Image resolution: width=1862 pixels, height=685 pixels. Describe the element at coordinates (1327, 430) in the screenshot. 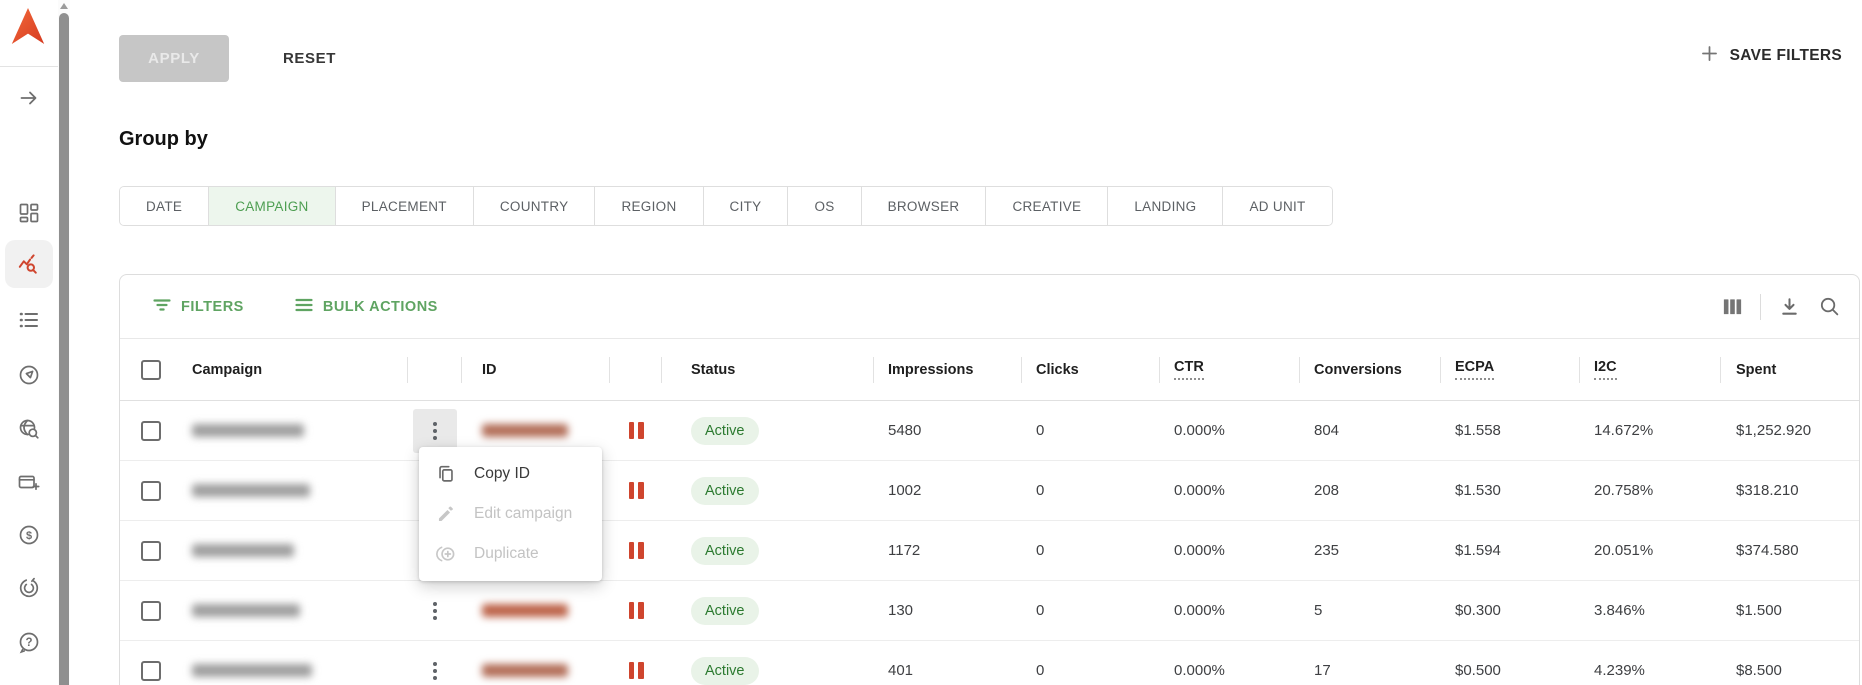

I see `conversions-cell: 804` at that location.